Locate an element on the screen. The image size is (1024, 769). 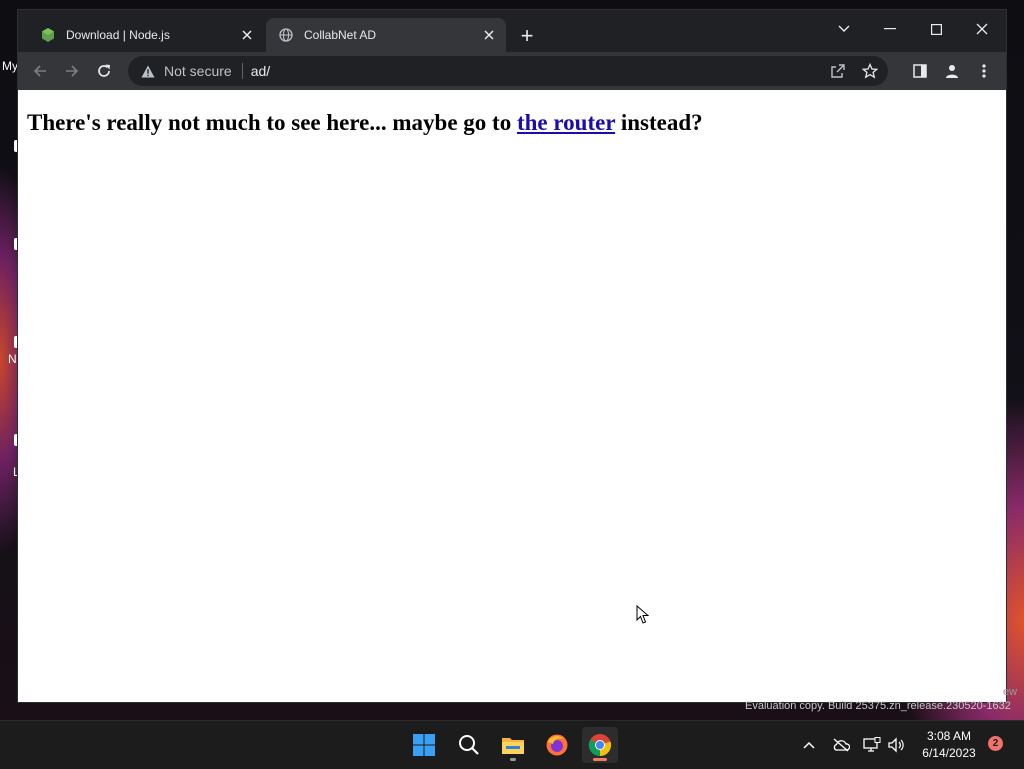
chrome-icon is located at coordinates (600, 745).